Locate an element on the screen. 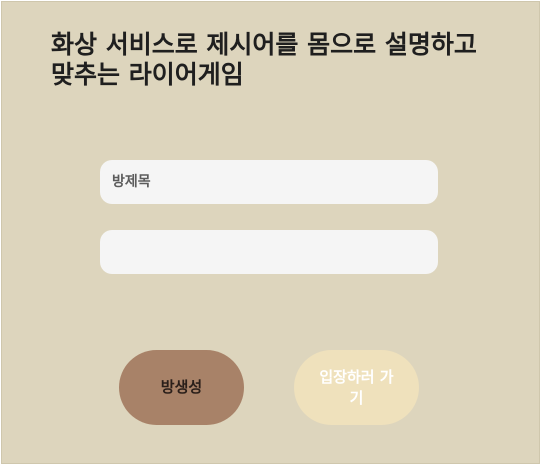 This screenshot has height=466, width=543. page-title: 화상 서비스로 제시어를 몸으로 설명하고 맞추는 라이어게임 is located at coordinates (264, 59).